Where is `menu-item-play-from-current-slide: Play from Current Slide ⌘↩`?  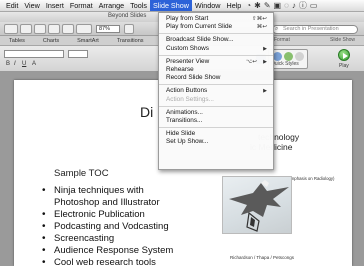
menu-item-play-from-current-slide: Play from Current Slide ⌘↩ is located at coordinates (216, 27).